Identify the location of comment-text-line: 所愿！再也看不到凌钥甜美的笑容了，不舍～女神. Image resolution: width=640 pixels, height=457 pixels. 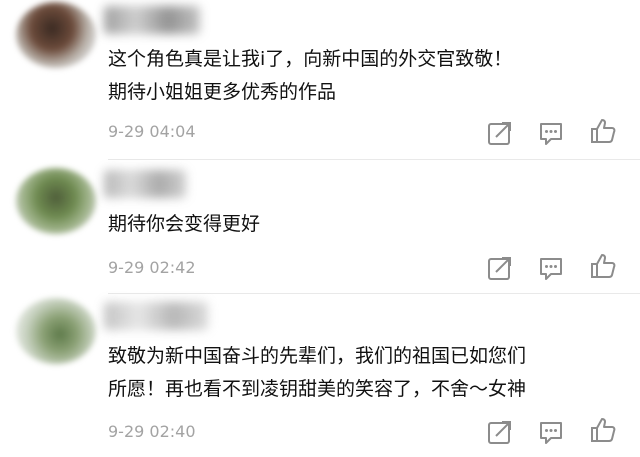
(317, 389).